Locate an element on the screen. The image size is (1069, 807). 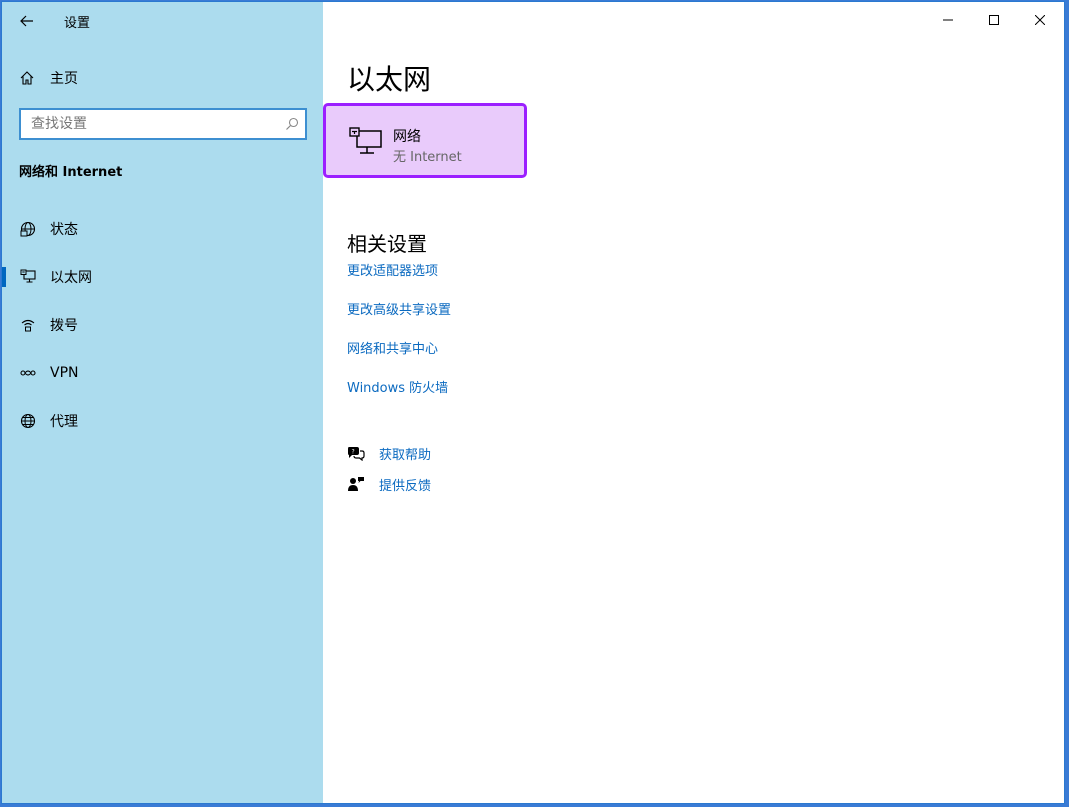
minimize-icon is located at coordinates (948, 20).